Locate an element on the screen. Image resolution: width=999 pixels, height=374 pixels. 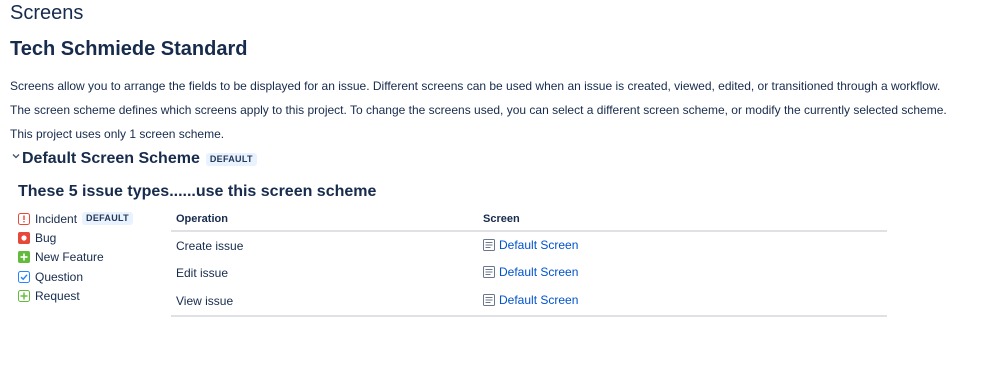
operation-cell: View issue is located at coordinates (324, 302).